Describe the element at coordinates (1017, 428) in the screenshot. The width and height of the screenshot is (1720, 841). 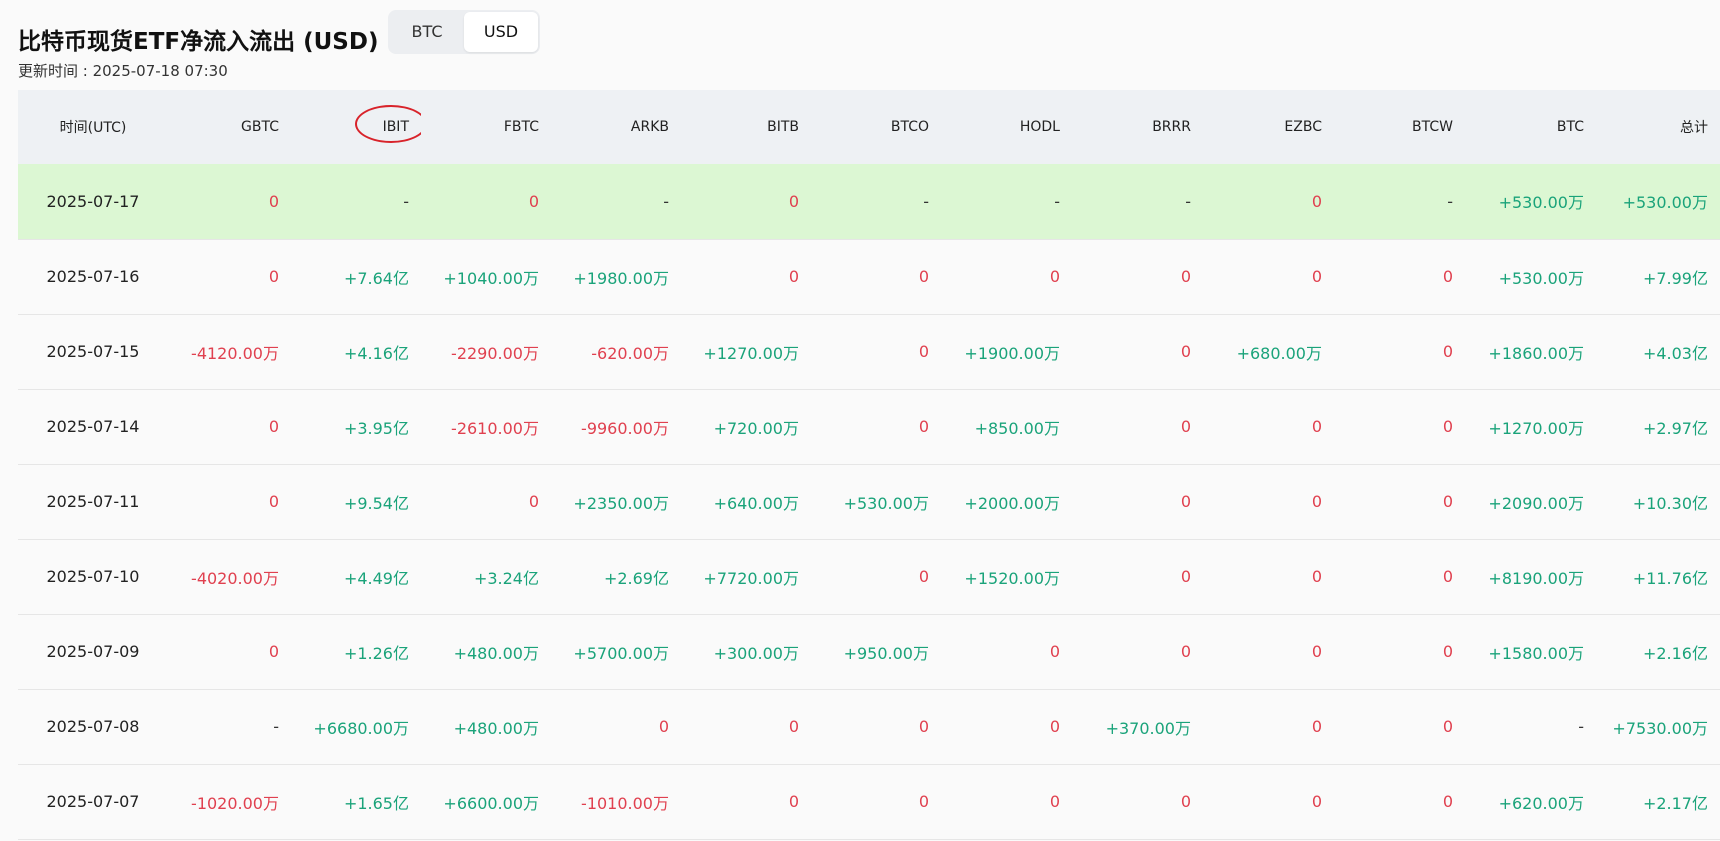
I see `flow-cell: +850.00万` at that location.